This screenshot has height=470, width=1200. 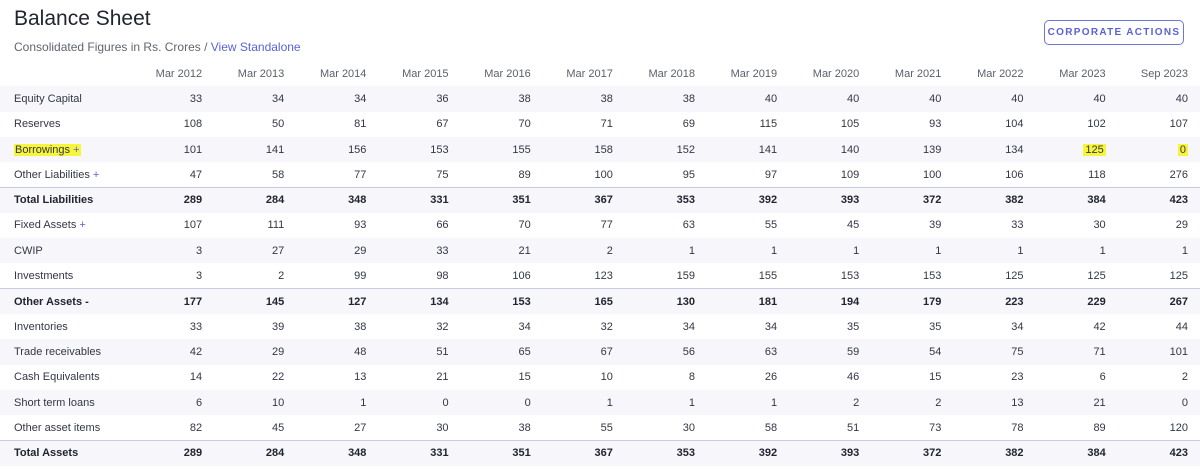 What do you see at coordinates (748, 275) in the screenshot?
I see `value-cell: 155` at bounding box center [748, 275].